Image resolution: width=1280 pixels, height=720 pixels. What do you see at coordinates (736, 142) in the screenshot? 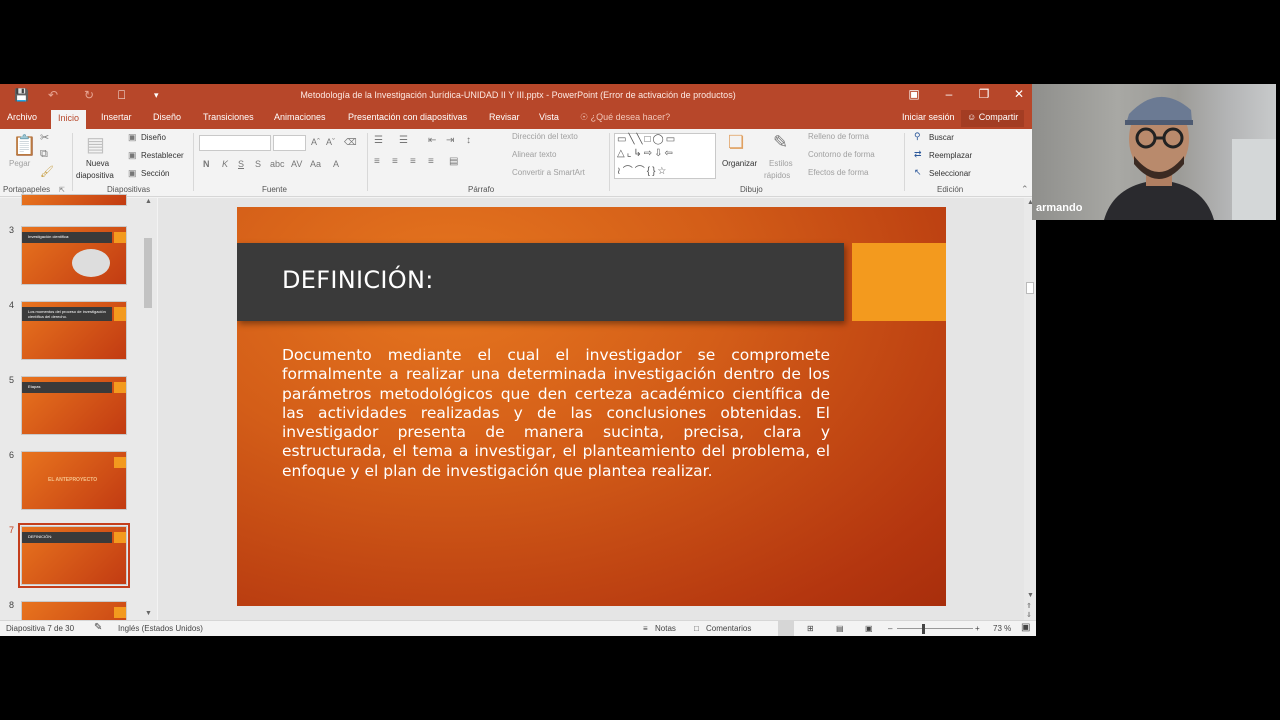
I see `arrange-icon: ❏` at bounding box center [736, 142].